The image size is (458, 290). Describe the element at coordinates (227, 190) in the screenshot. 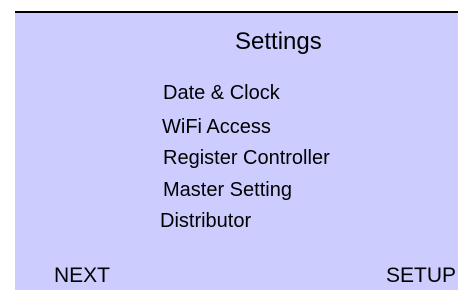

I see `menu-item-master-setting: Master Setting` at that location.